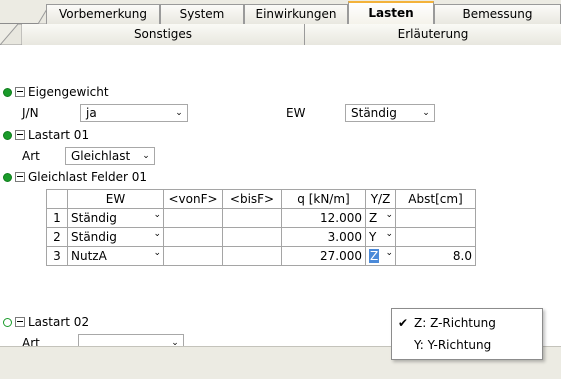 The image size is (561, 379). Describe the element at coordinates (150, 322) in the screenshot. I see `section-lastart-02: Lastart 02` at that location.